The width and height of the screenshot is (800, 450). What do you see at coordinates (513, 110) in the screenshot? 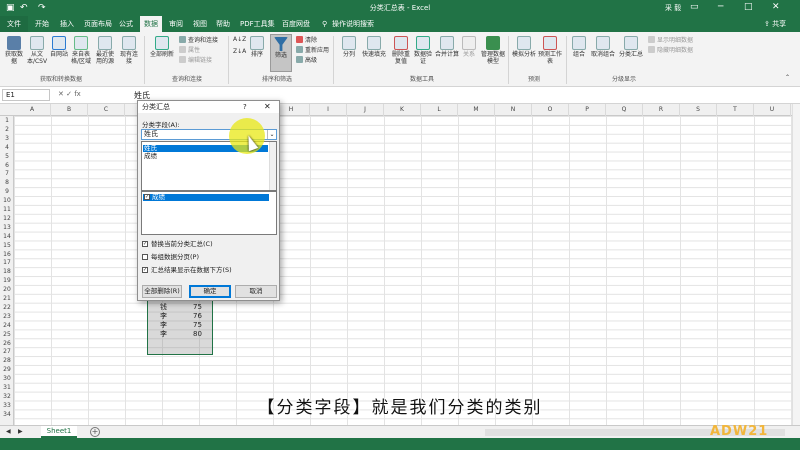
I see `column-header: N` at bounding box center [513, 110].